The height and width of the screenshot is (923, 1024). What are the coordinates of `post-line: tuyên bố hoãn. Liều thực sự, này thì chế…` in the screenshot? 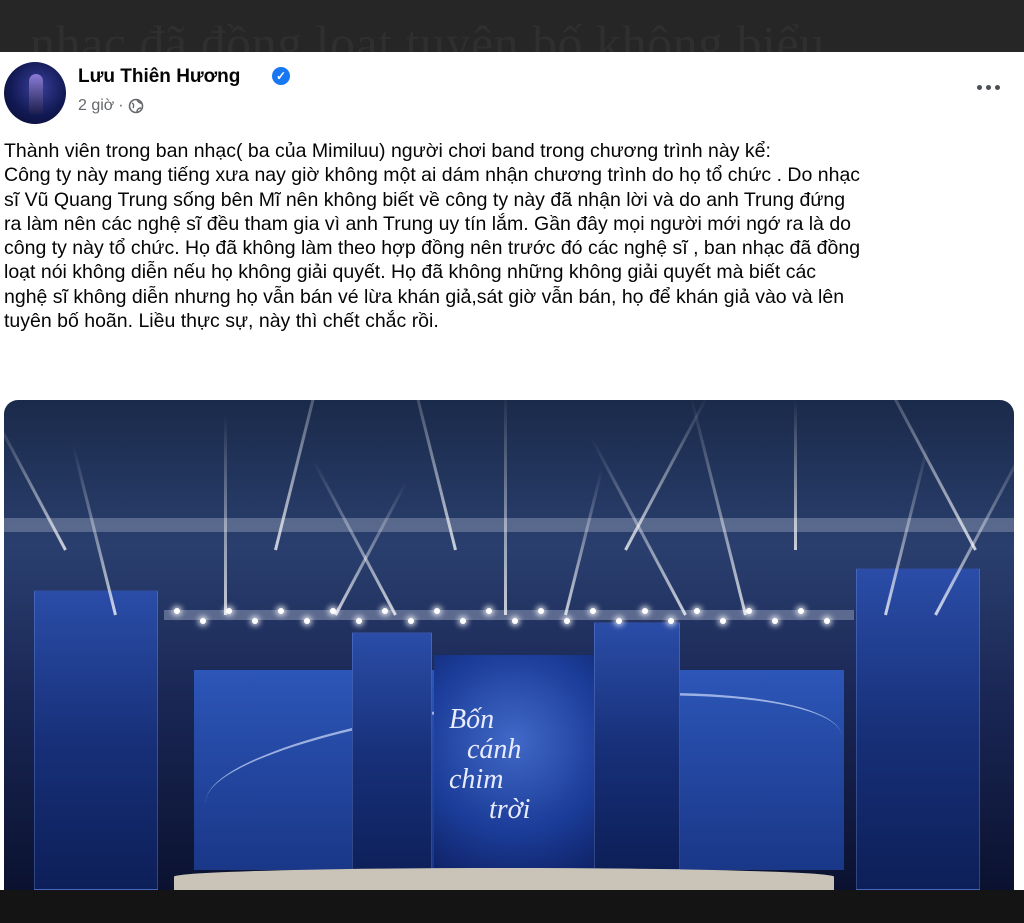 It's located at (221, 321).